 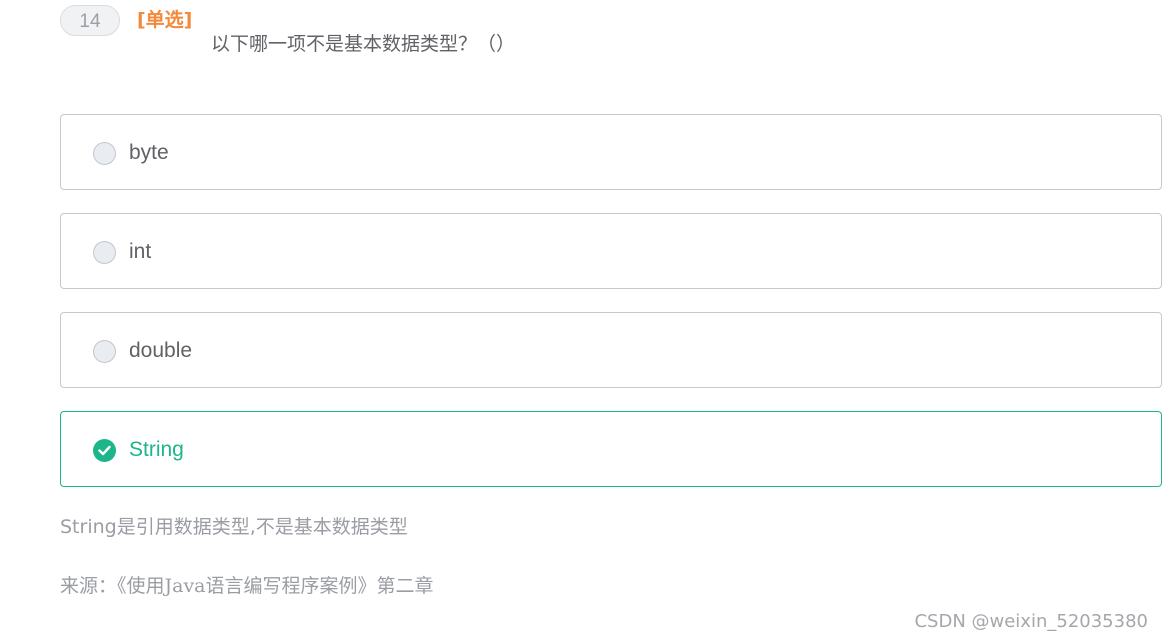 What do you see at coordinates (611, 251) in the screenshot?
I see `option-int: int` at bounding box center [611, 251].